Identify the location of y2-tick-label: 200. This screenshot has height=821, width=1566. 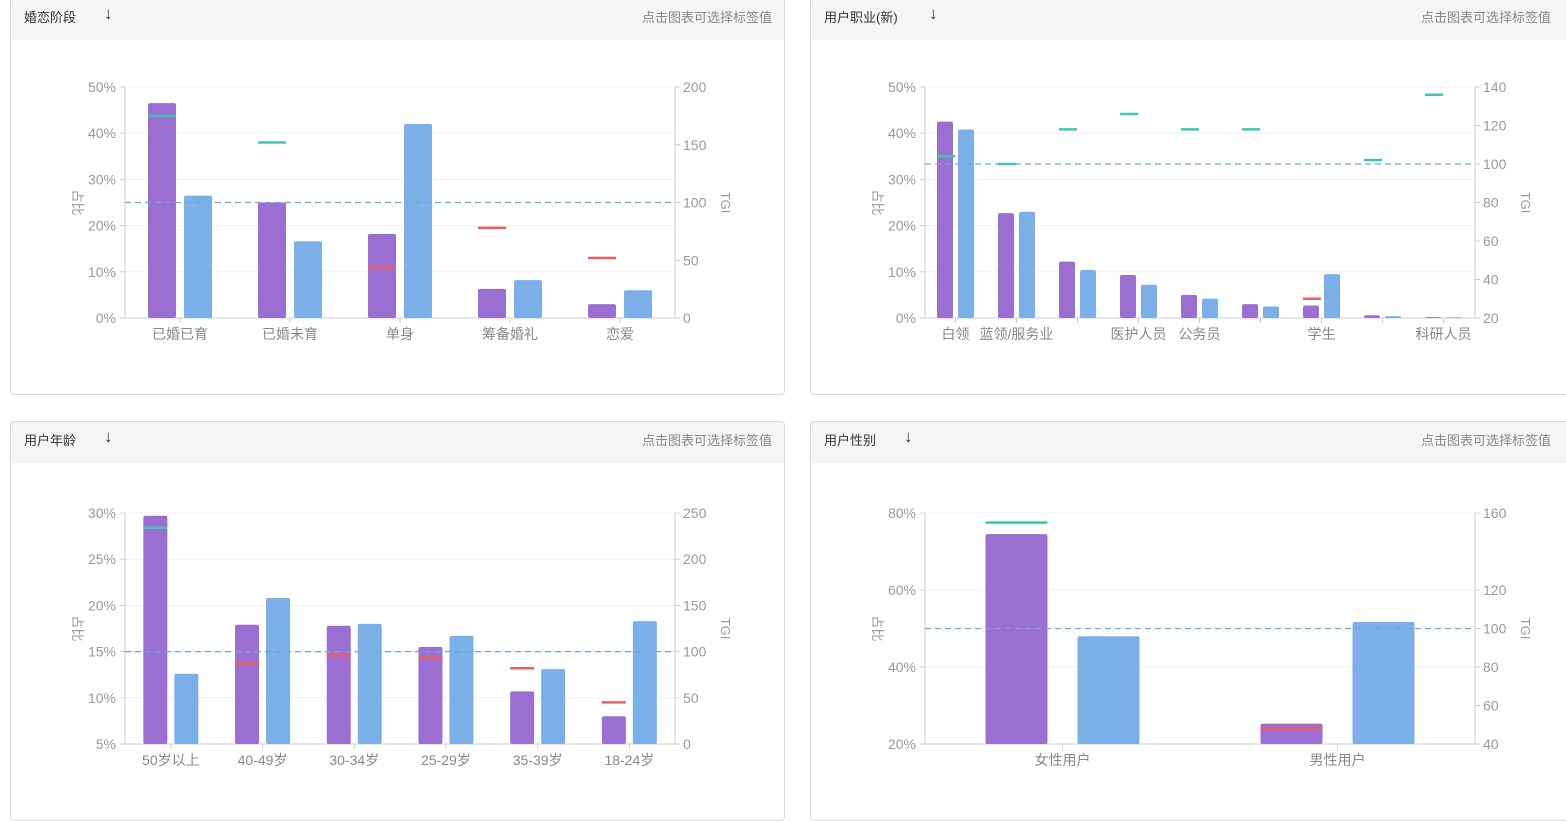
(695, 87).